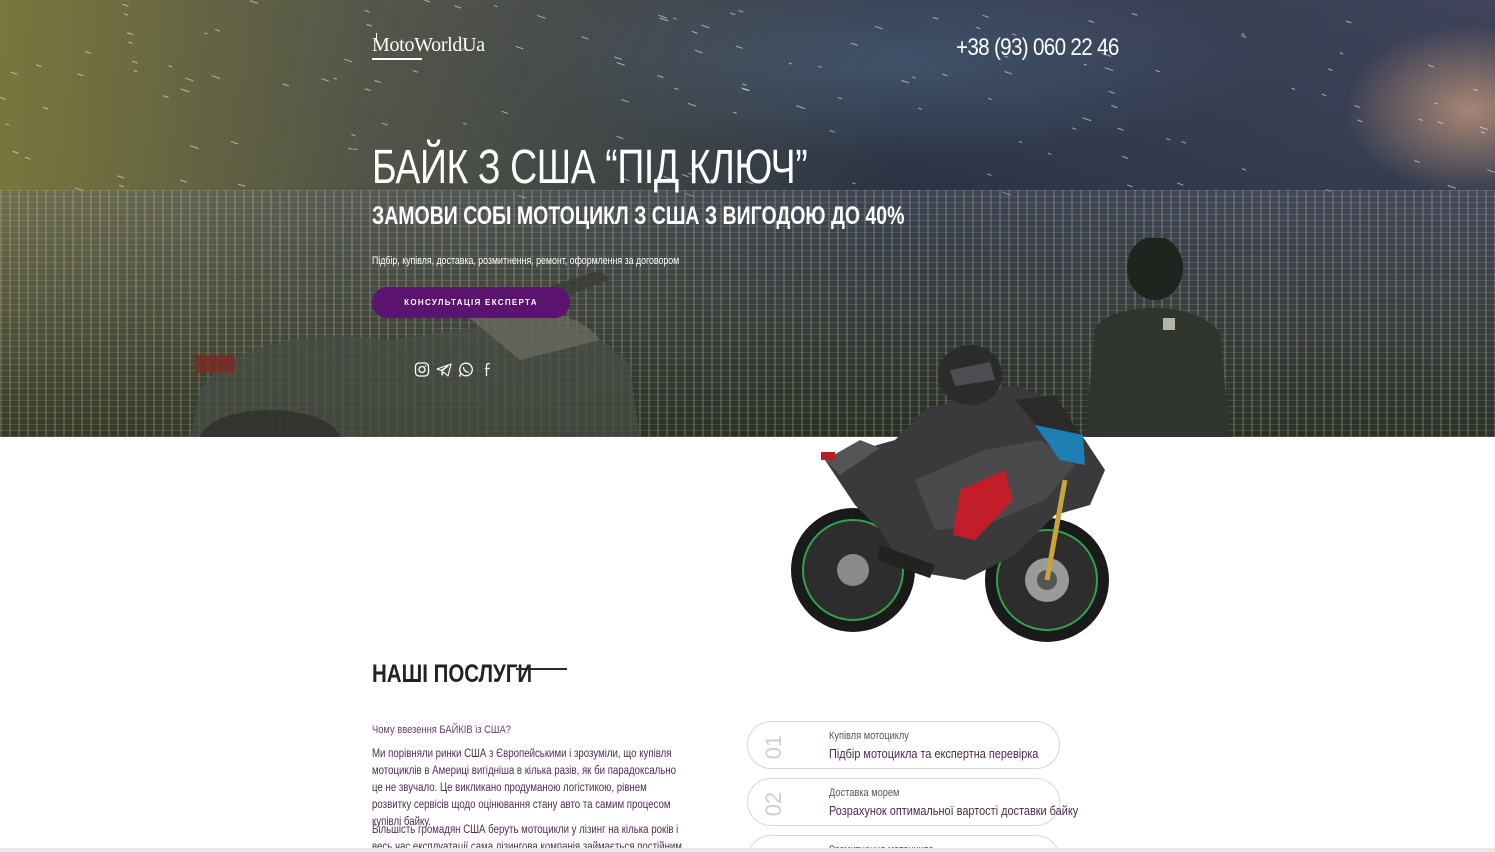 Image resolution: width=1495 pixels, height=852 pixels. I want to click on social-links, so click(455, 369).